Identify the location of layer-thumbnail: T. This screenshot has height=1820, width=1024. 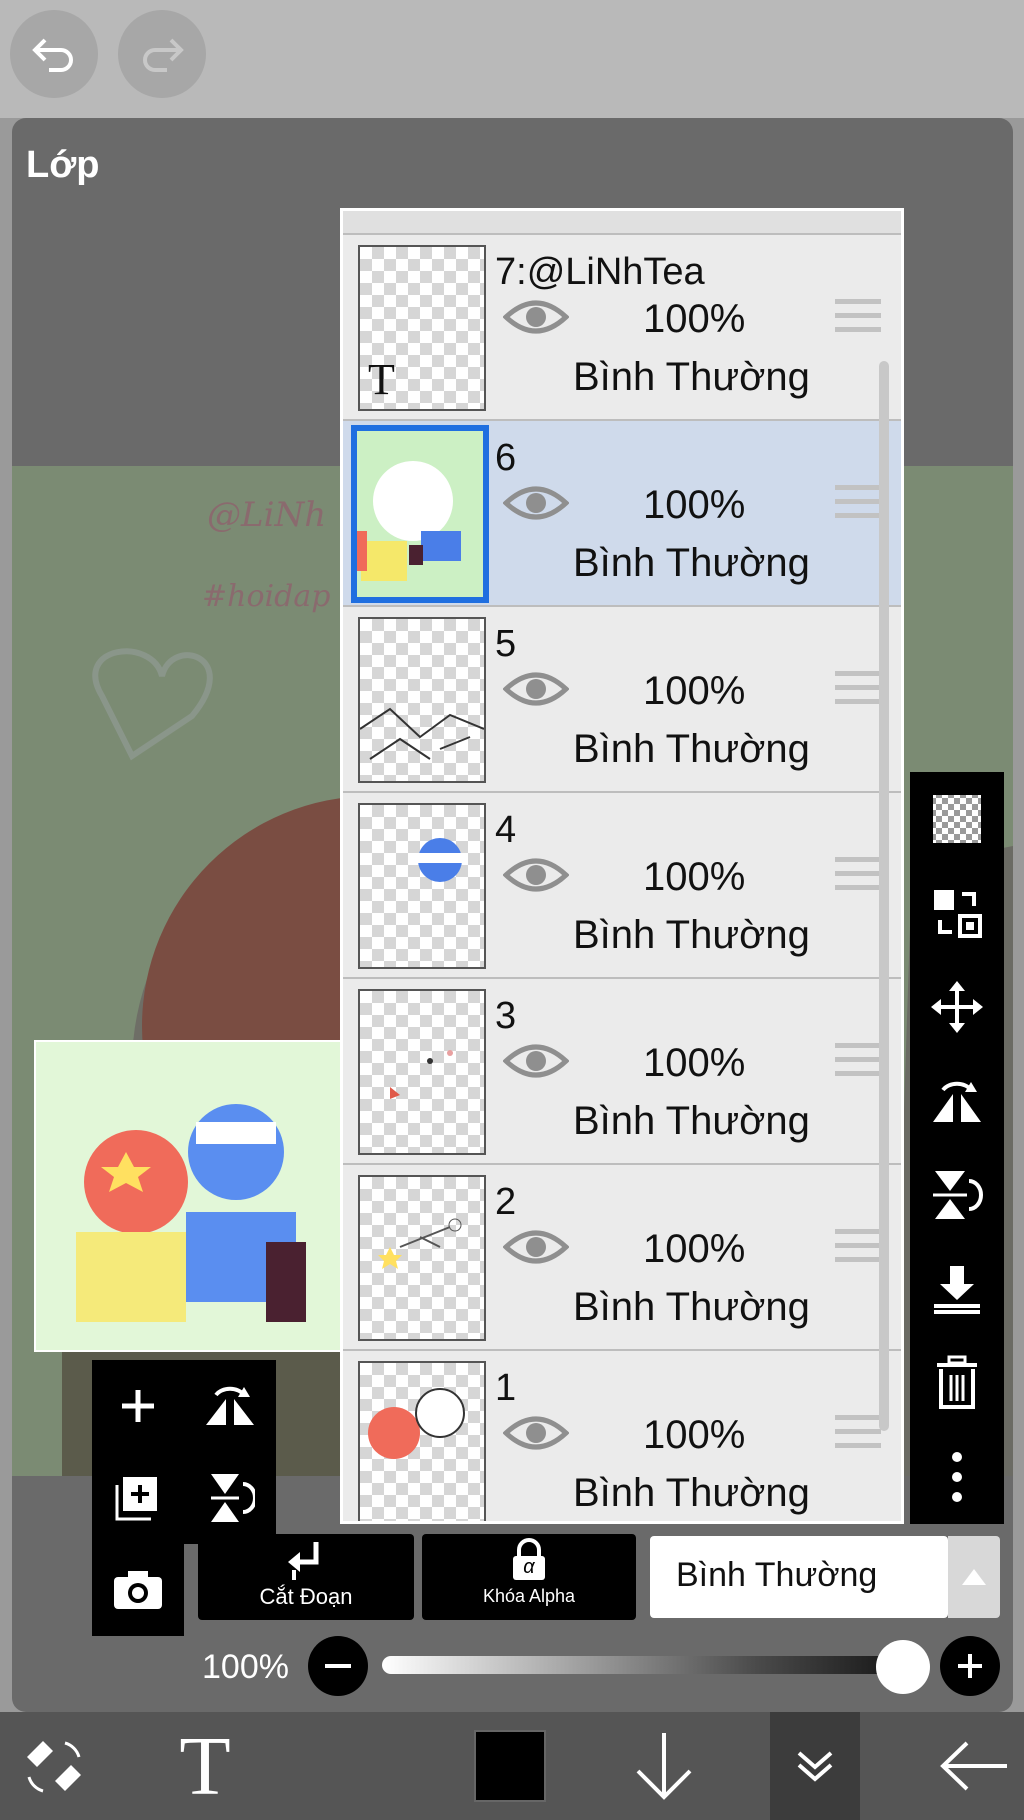
(422, 328).